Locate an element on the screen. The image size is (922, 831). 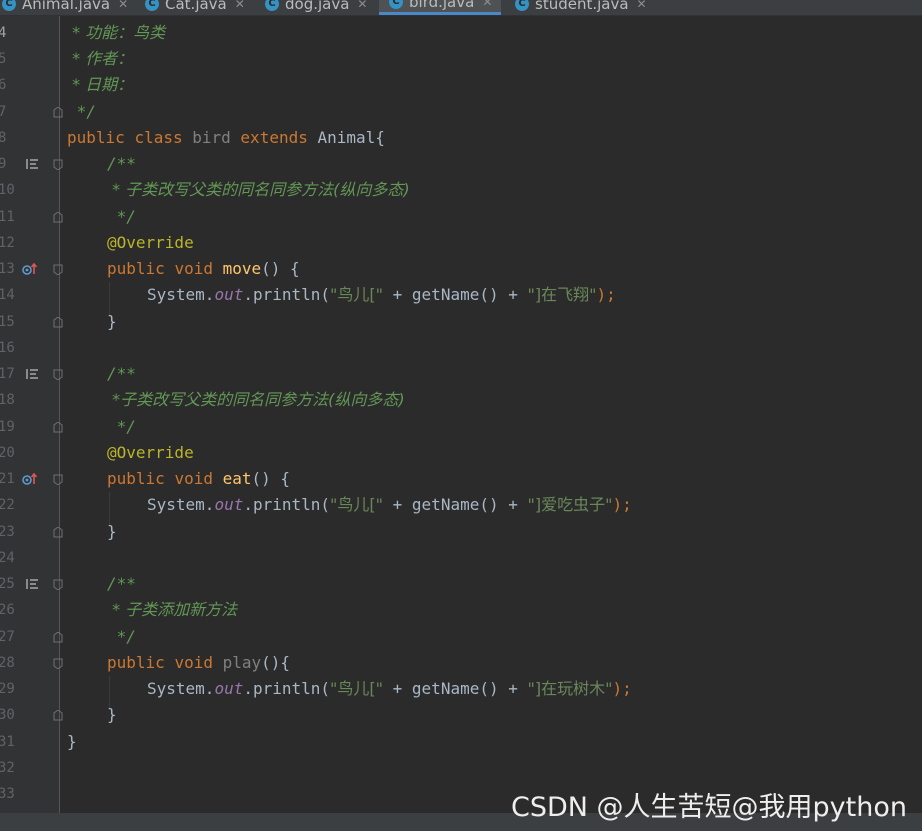
line-number: 20 is located at coordinates (7, 453).